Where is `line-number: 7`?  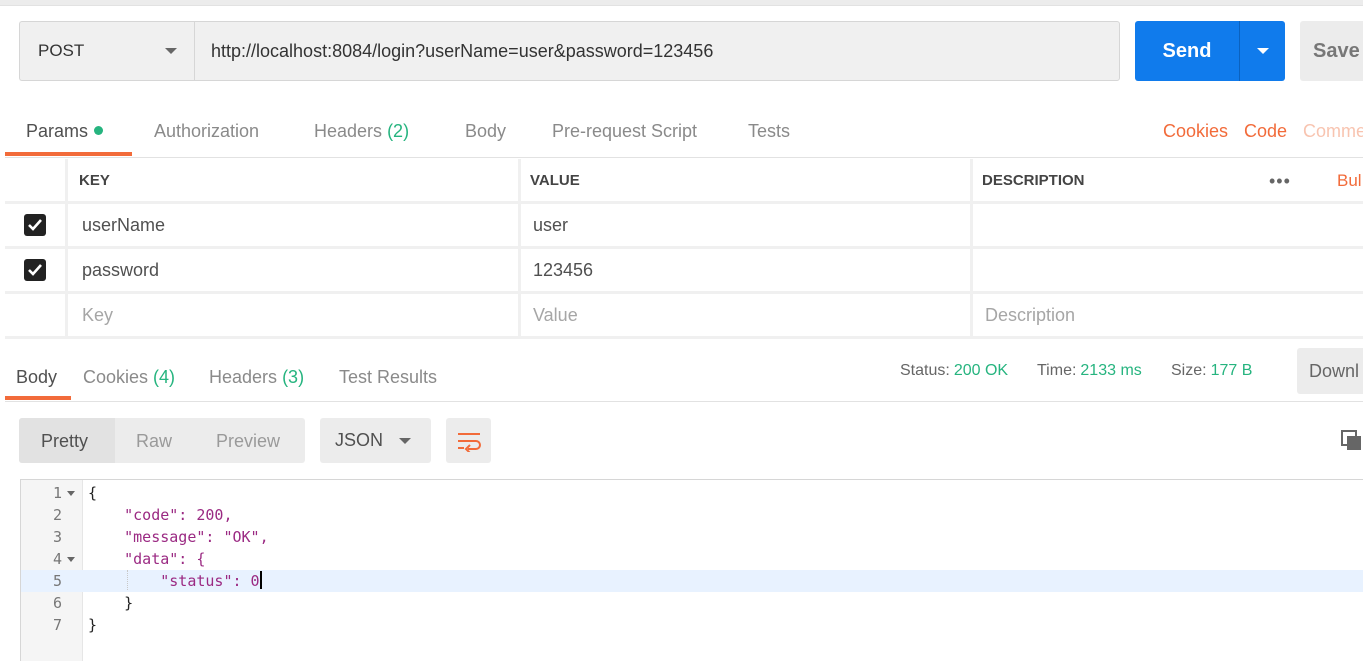
line-number: 7 is located at coordinates (57, 625).